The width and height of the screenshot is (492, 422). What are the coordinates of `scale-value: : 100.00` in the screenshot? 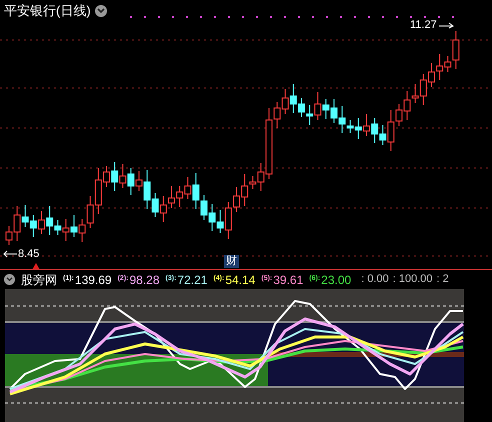 It's located at (412, 280).